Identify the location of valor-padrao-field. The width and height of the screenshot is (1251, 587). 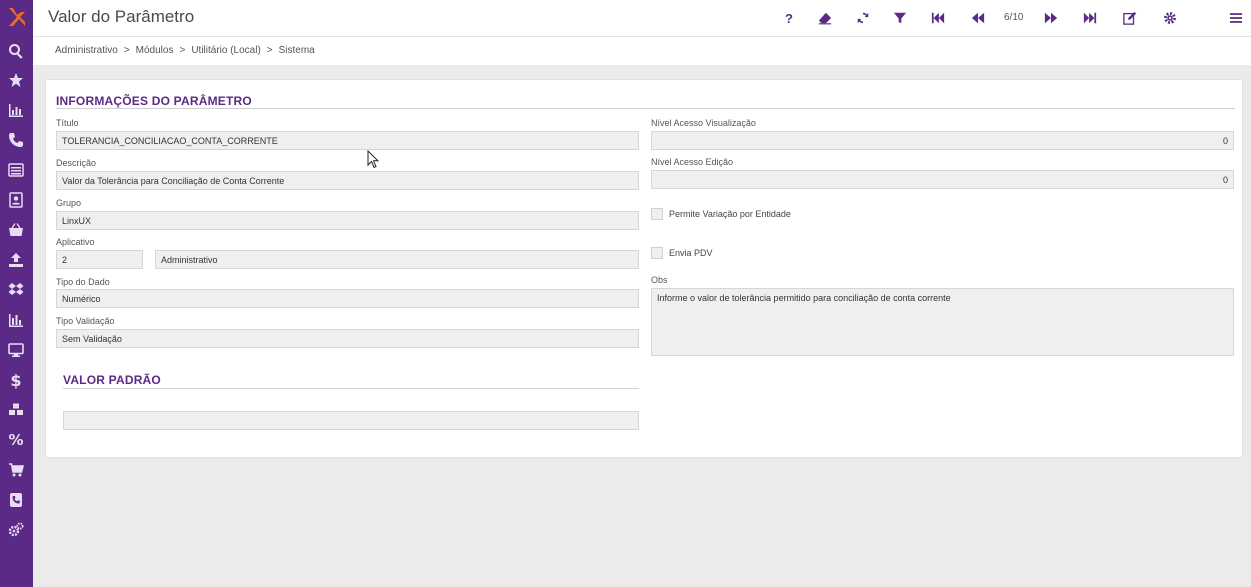
(351, 420).